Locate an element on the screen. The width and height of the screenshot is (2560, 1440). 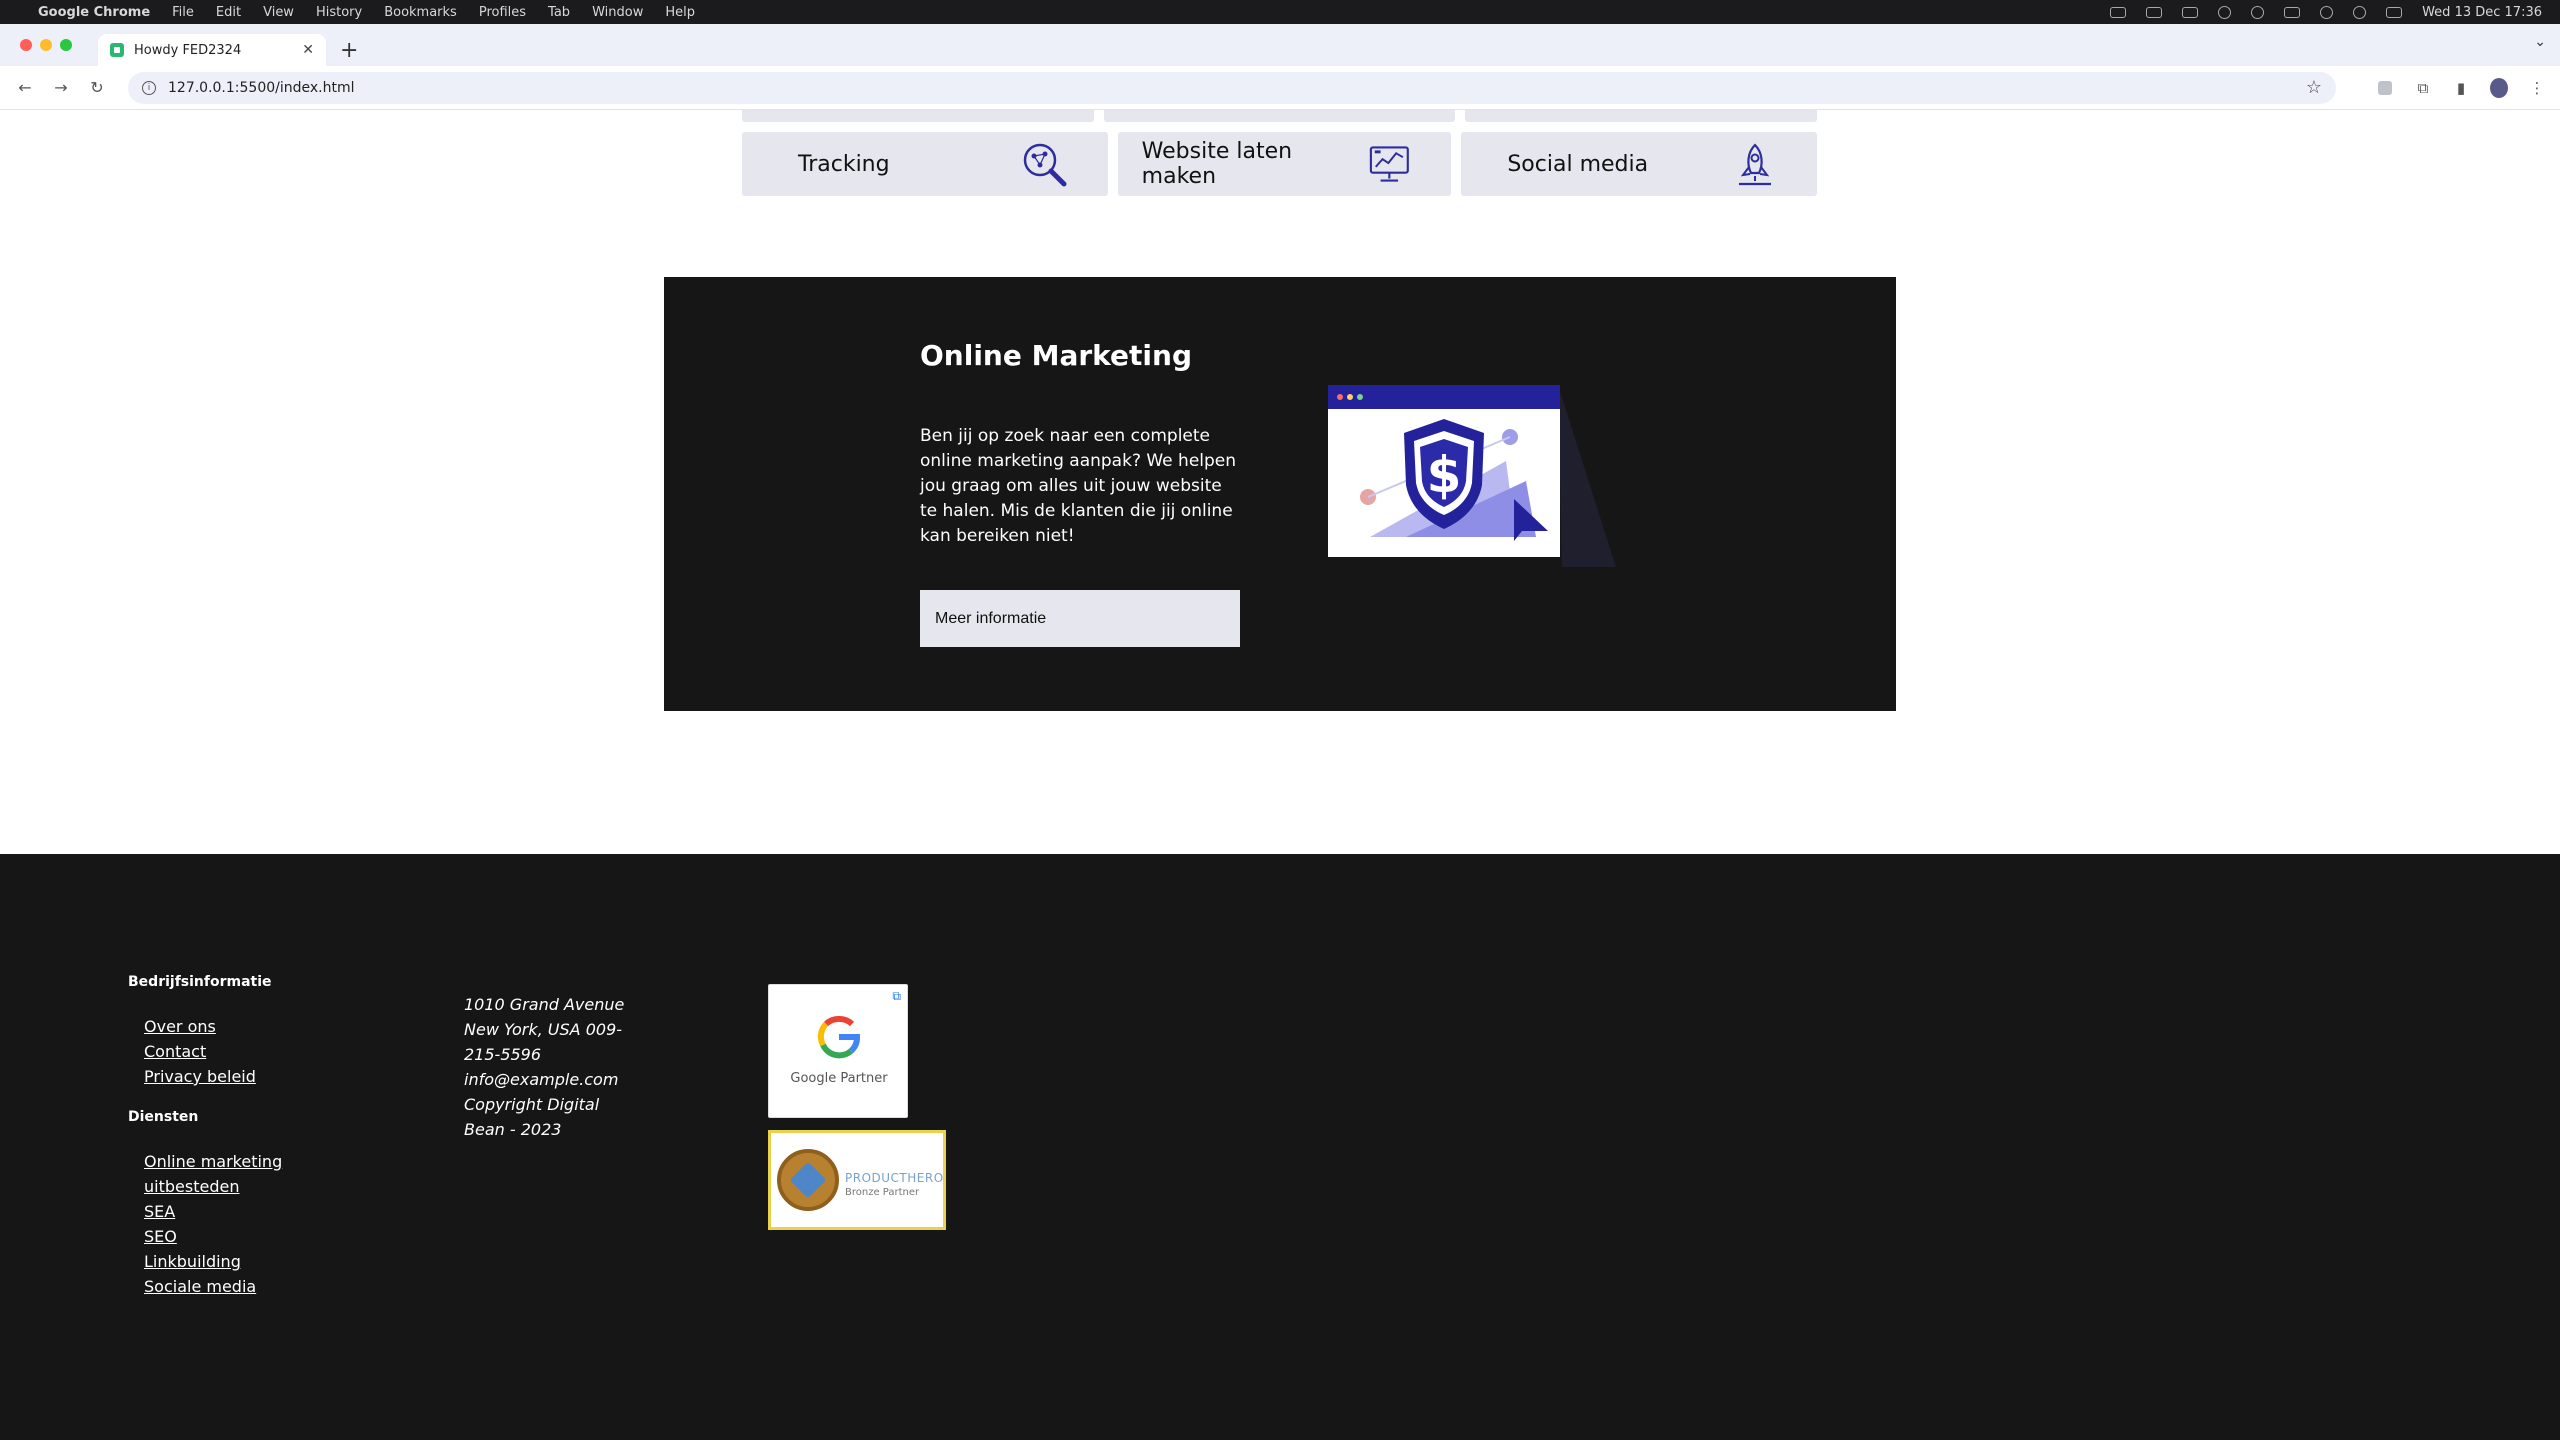
back-arrow-icon: ← is located at coordinates (25, 87).